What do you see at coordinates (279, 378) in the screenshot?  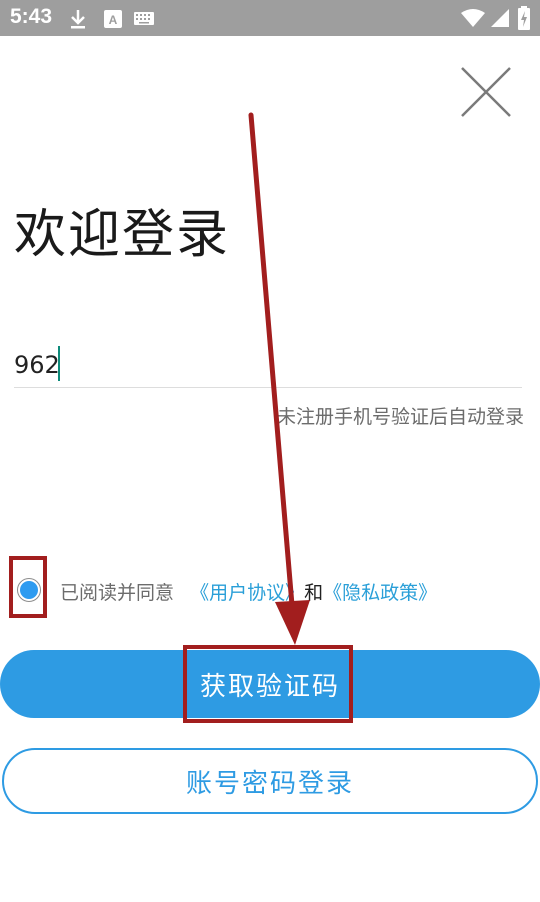 I see `annotation-arrow` at bounding box center [279, 378].